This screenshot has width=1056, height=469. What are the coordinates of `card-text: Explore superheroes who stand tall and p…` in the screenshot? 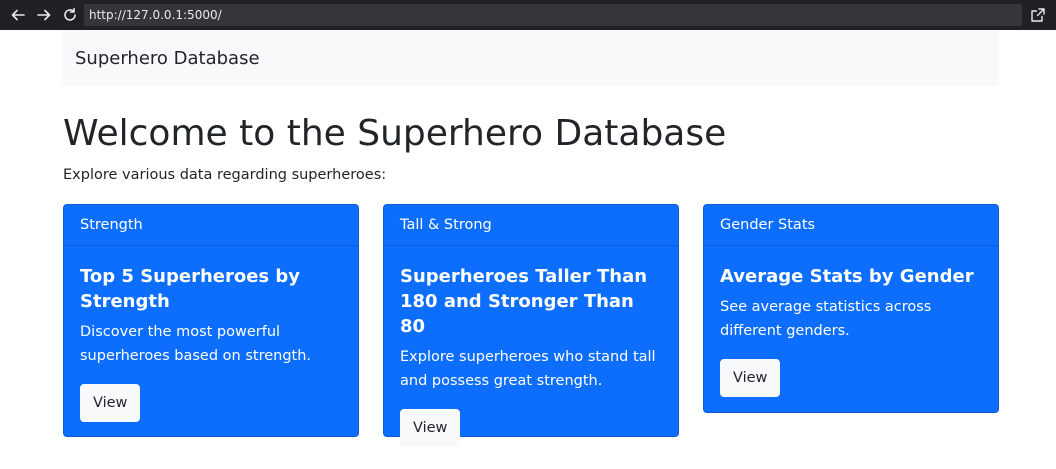 It's located at (528, 369).